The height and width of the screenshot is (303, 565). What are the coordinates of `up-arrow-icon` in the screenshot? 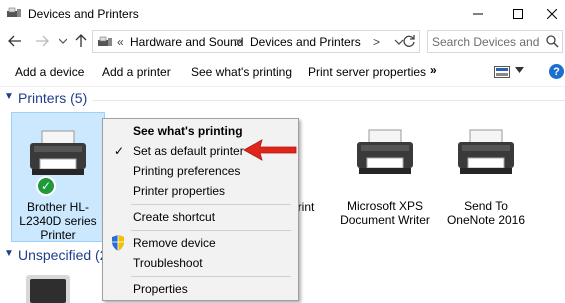 It's located at (81, 40).